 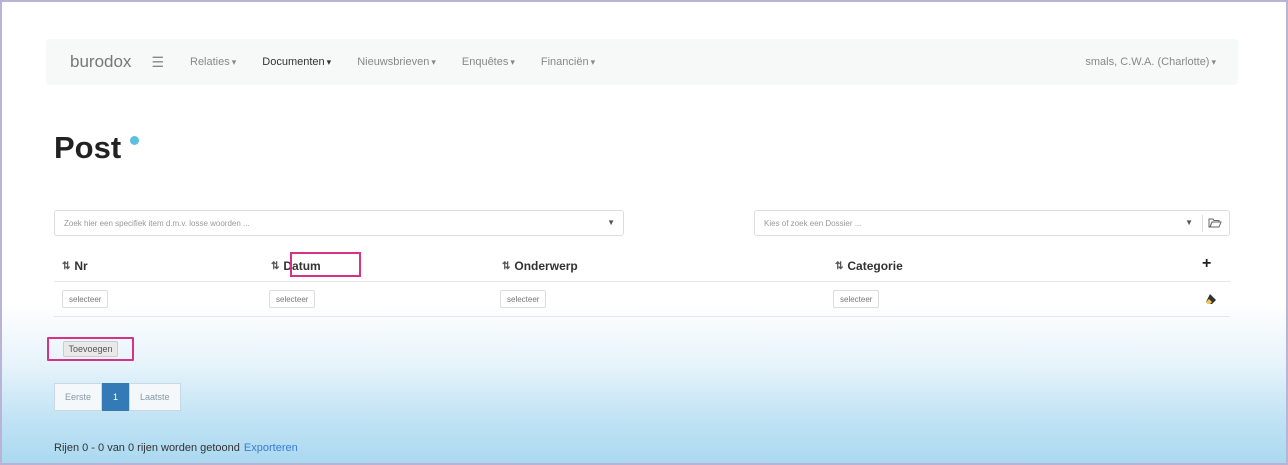 I want to click on nav-item-financien: Financiën ▾, so click(x=568, y=62).